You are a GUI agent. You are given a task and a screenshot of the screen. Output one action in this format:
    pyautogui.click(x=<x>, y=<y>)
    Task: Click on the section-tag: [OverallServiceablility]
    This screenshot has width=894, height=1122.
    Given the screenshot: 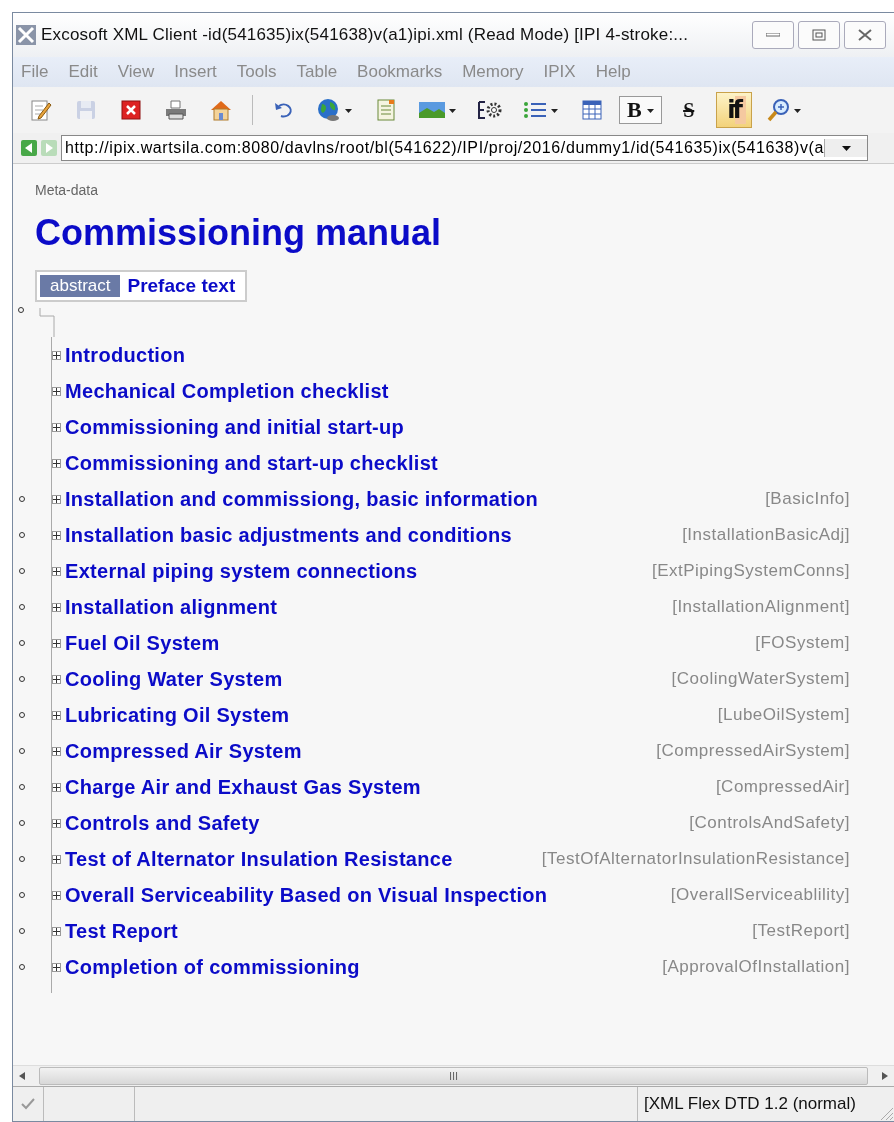 What is the action you would take?
    pyautogui.click(x=760, y=895)
    